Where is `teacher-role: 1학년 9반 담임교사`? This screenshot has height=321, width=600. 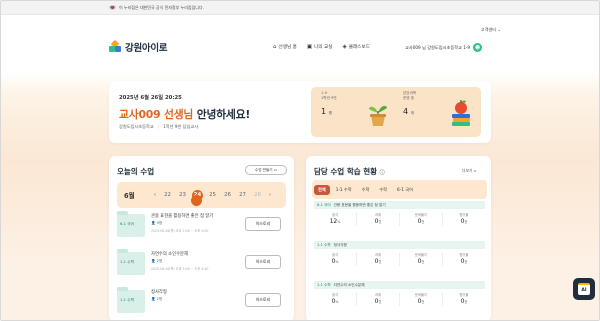
teacher-role: 1학년 9반 담임교사 is located at coordinates (181, 126).